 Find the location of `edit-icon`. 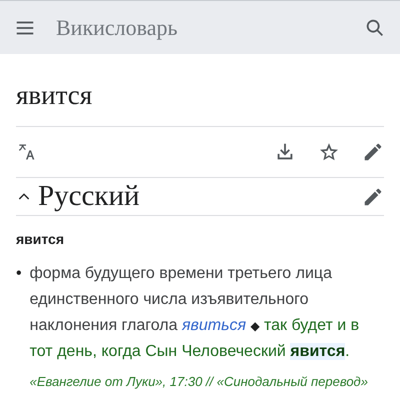

edit-icon is located at coordinates (373, 152).